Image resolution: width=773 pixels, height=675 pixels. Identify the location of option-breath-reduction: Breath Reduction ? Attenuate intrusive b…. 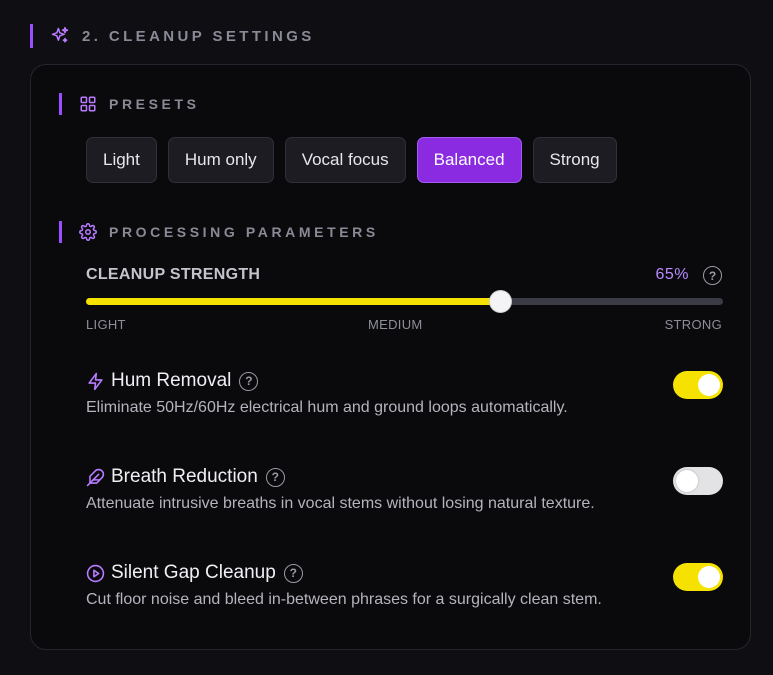
(404, 494).